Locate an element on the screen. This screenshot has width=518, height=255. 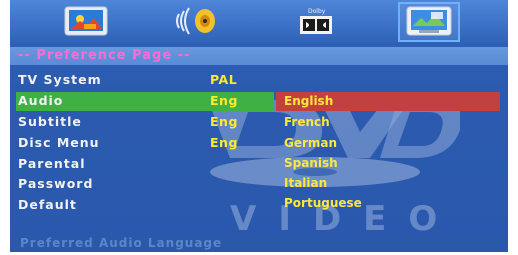
menu-item-default: Default is located at coordinates (47, 204).